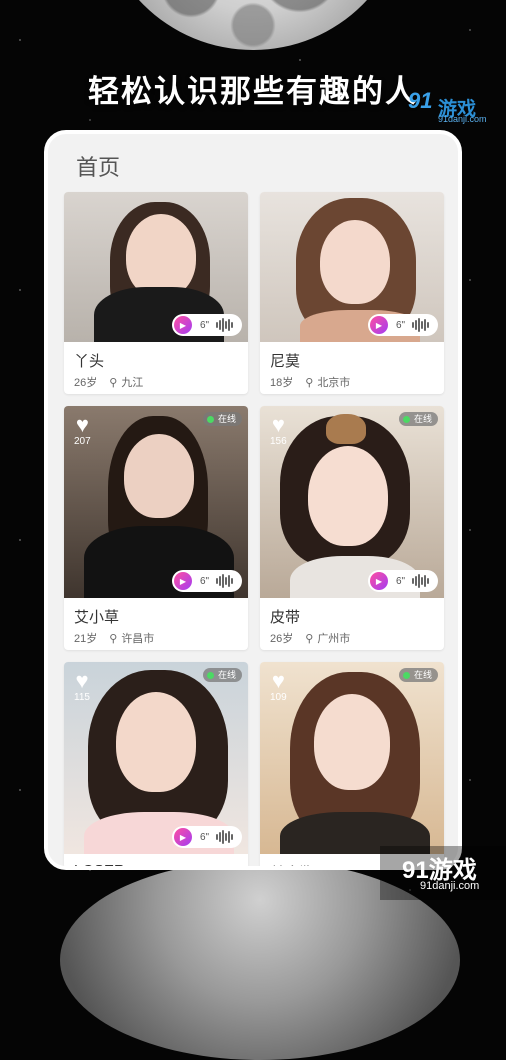 The height and width of the screenshot is (1060, 506). Describe the element at coordinates (82, 441) in the screenshot. I see `like-count: 207` at that location.